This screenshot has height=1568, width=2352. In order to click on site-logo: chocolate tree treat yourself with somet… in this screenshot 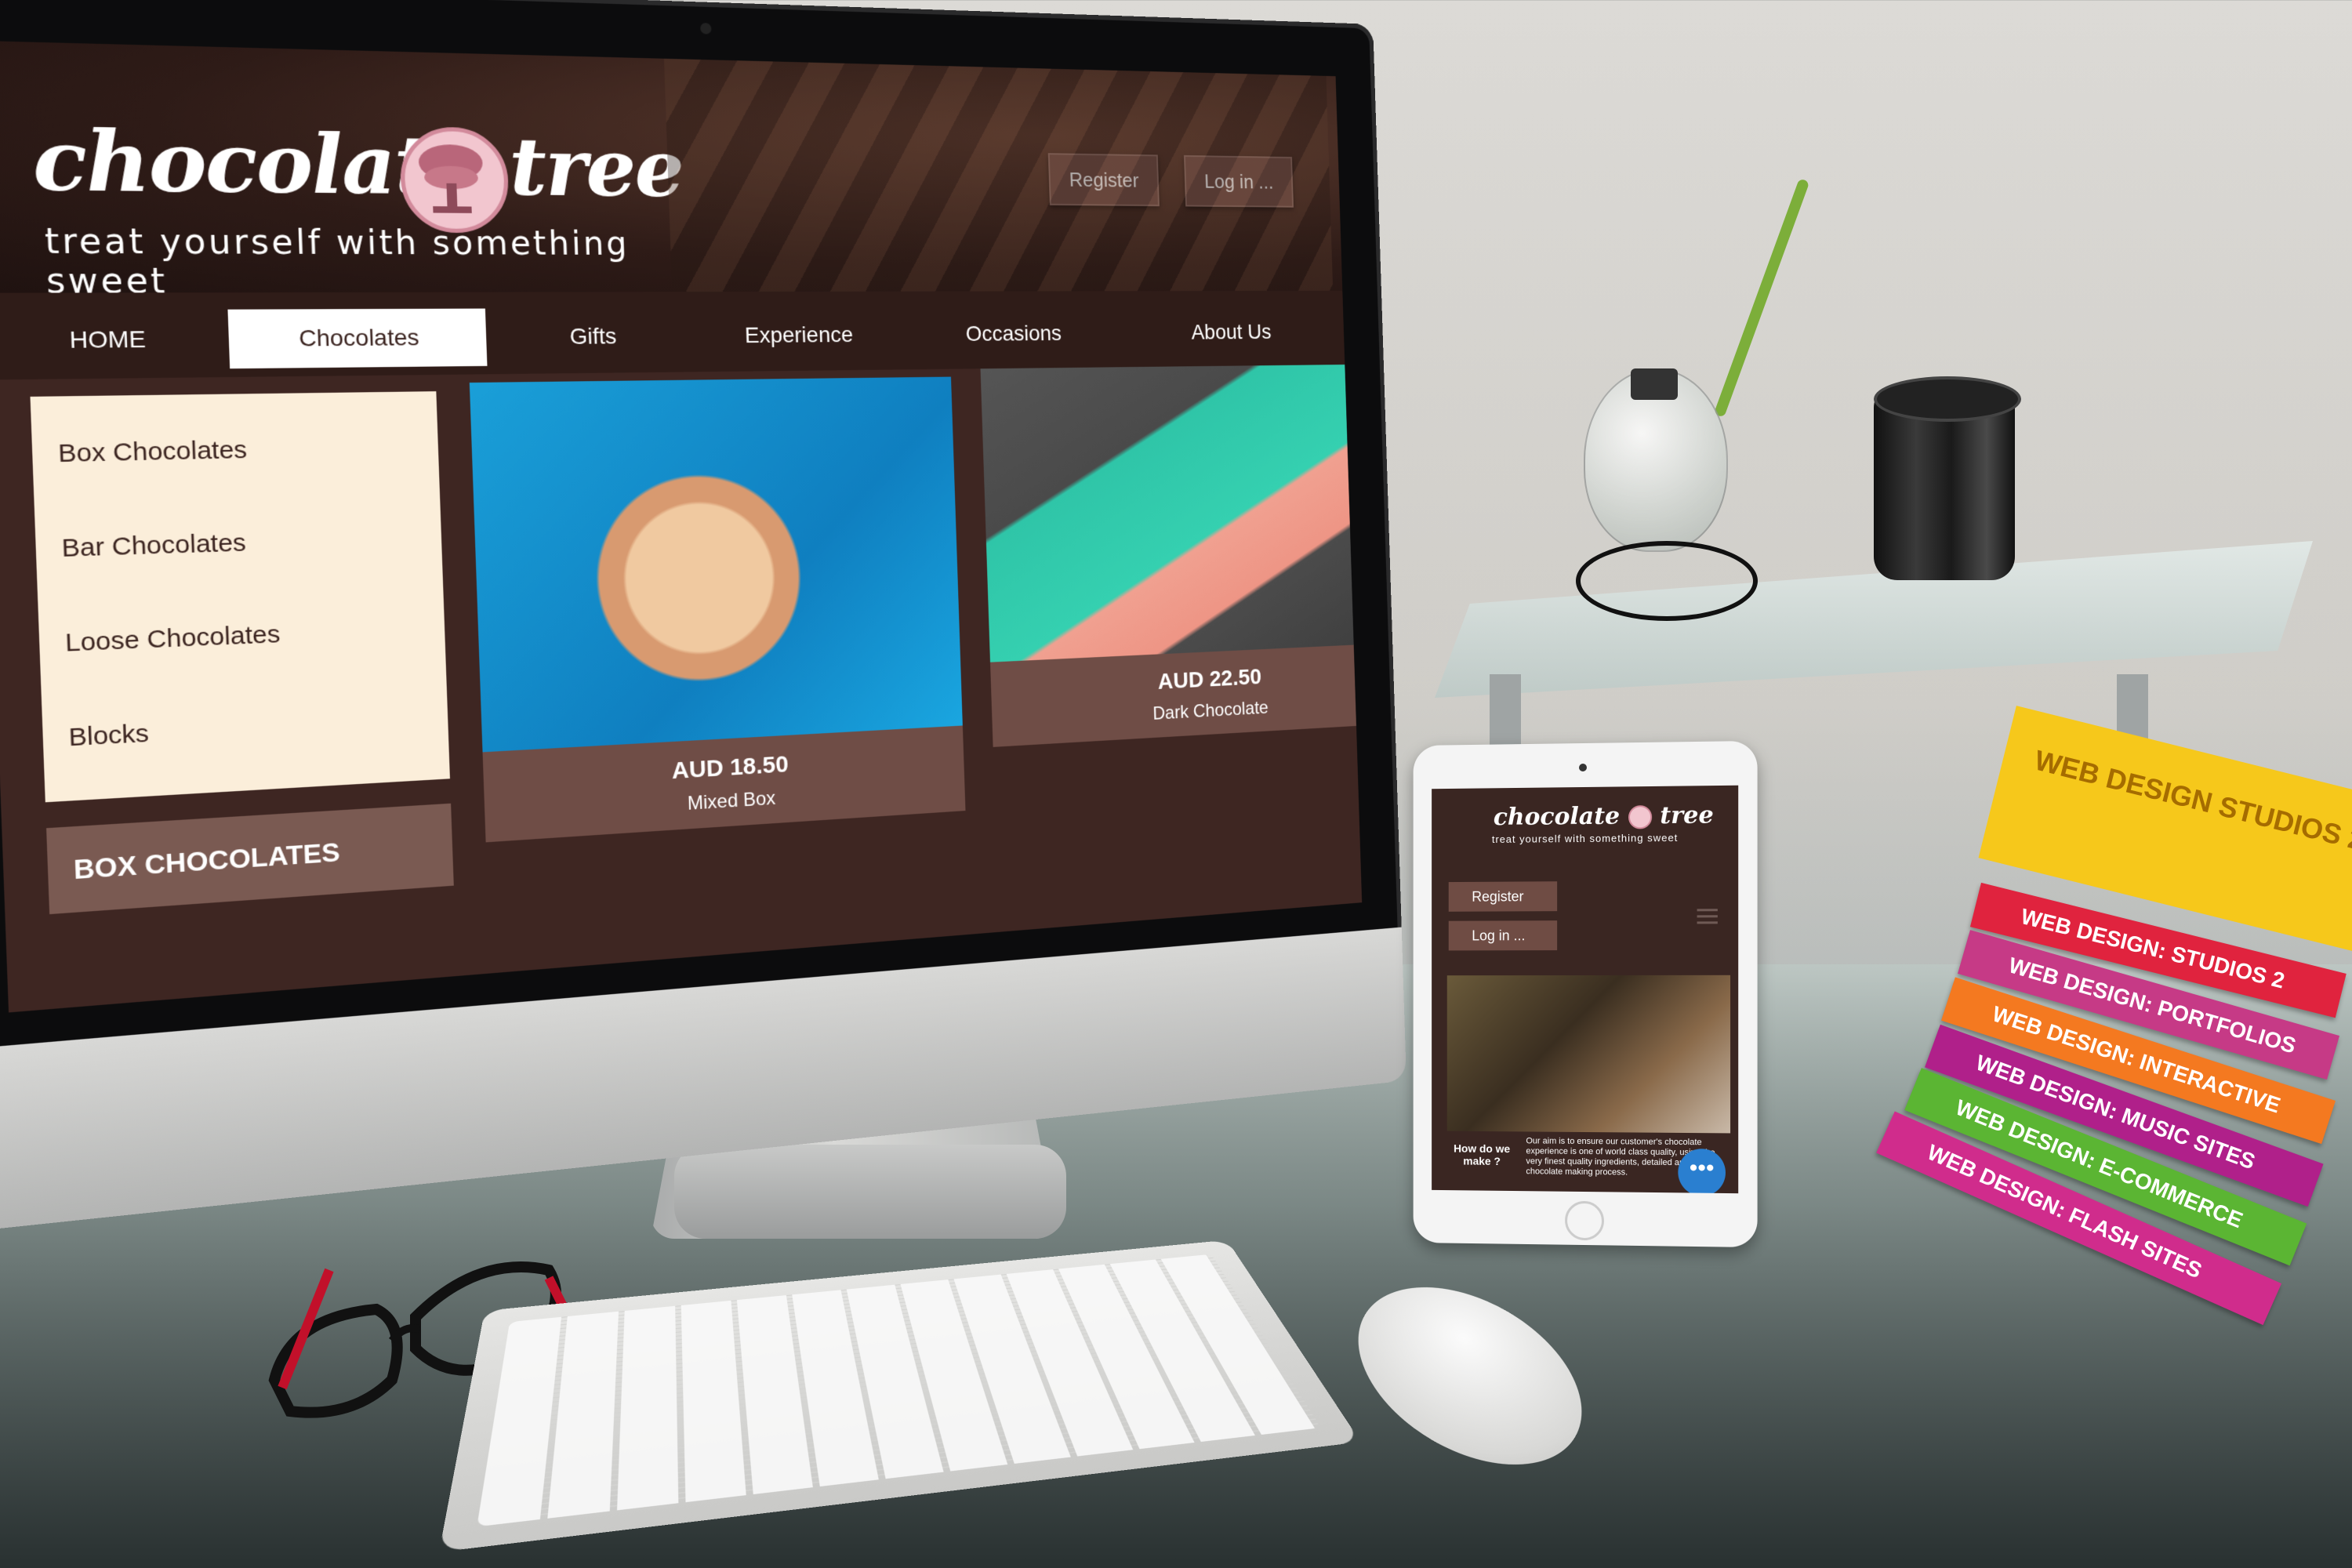, I will do `click(359, 198)`.